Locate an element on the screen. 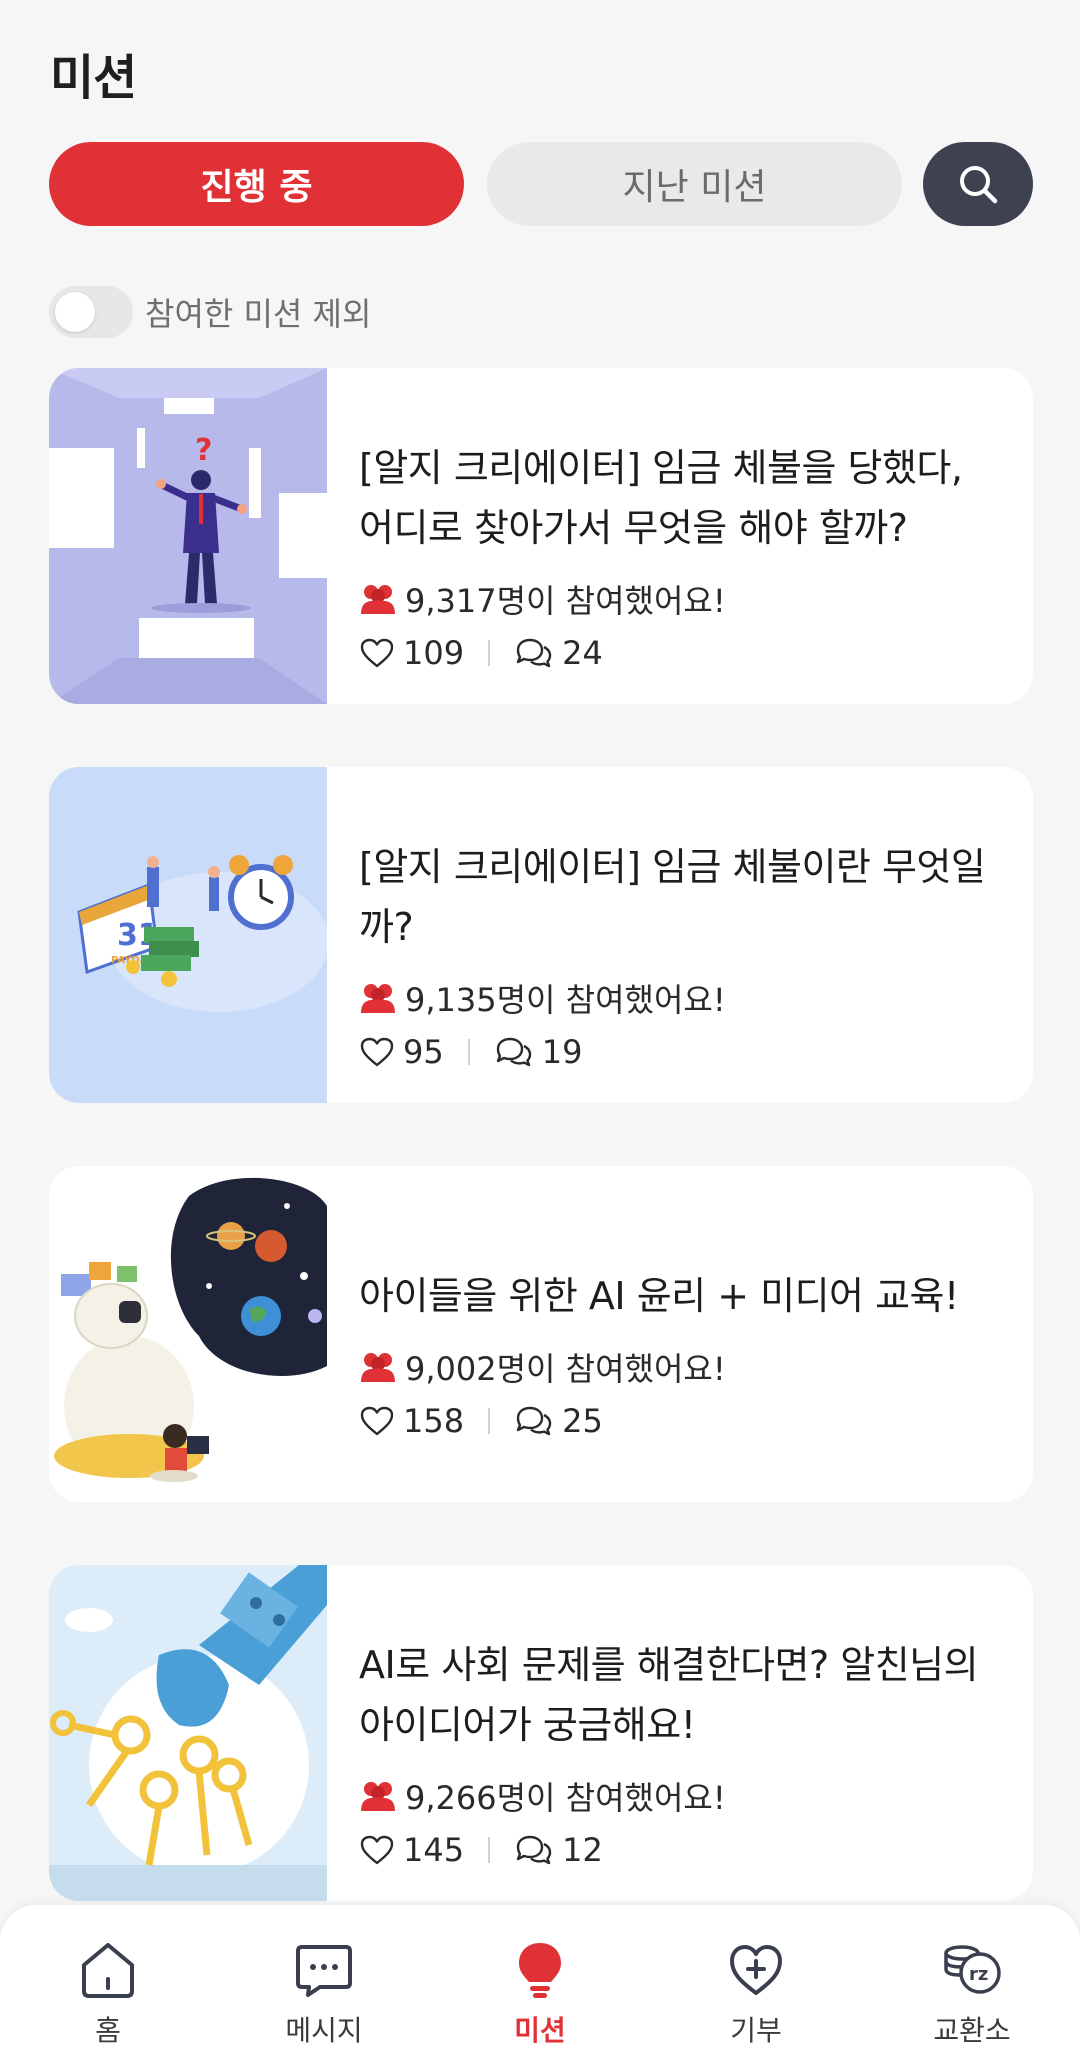 The image size is (1080, 2070). nav-item-exchange: rz 교환소 is located at coordinates (972, 1987).